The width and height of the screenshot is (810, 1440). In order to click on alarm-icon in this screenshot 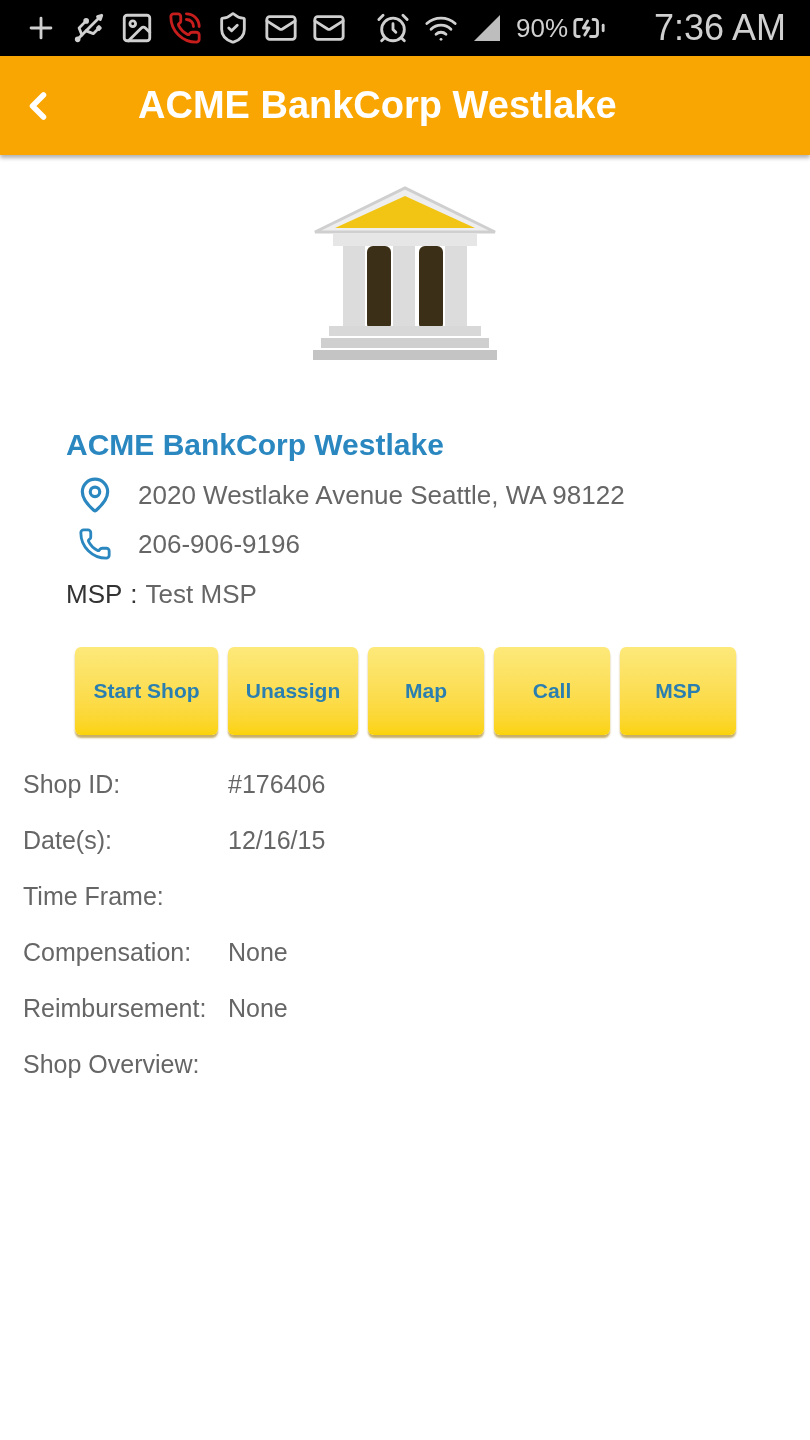, I will do `click(393, 28)`.